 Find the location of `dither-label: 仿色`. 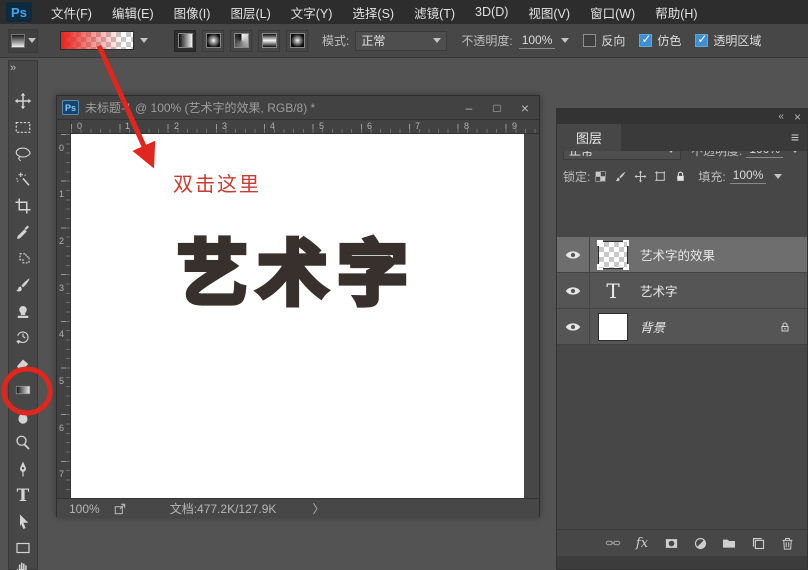

dither-label: 仿色 is located at coordinates (669, 41).